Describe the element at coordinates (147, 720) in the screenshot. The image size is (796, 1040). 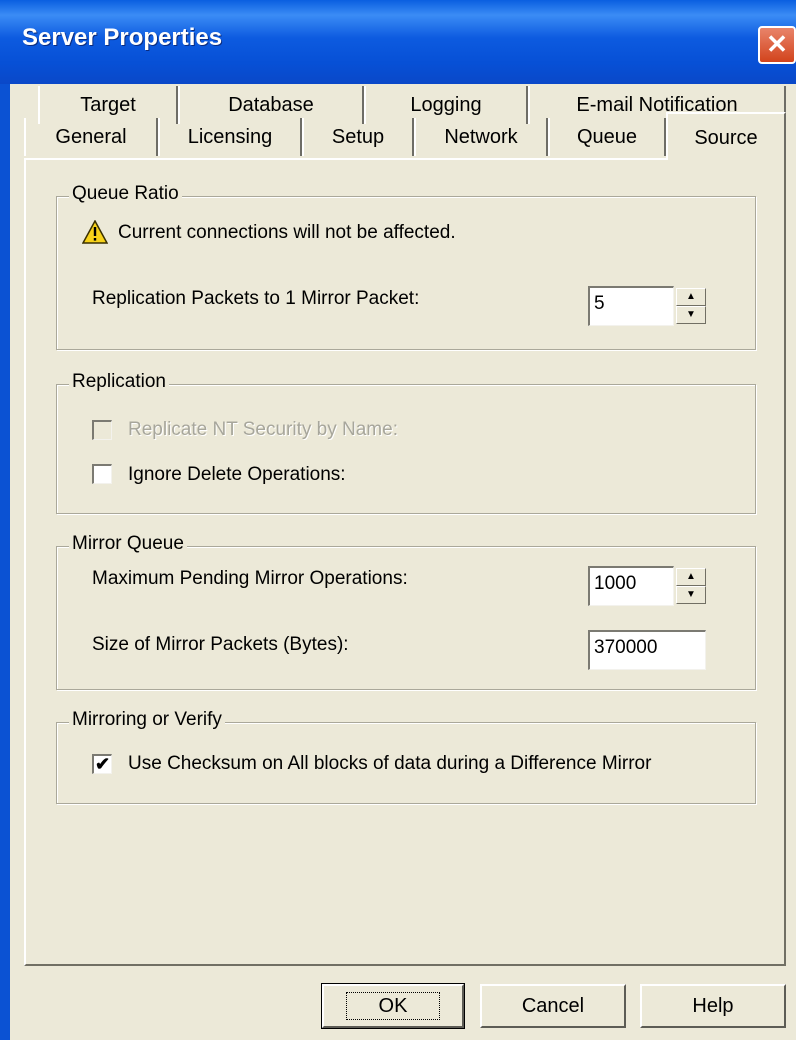
I see `mirroring-verify-legend: Mirroring or Verify` at that location.